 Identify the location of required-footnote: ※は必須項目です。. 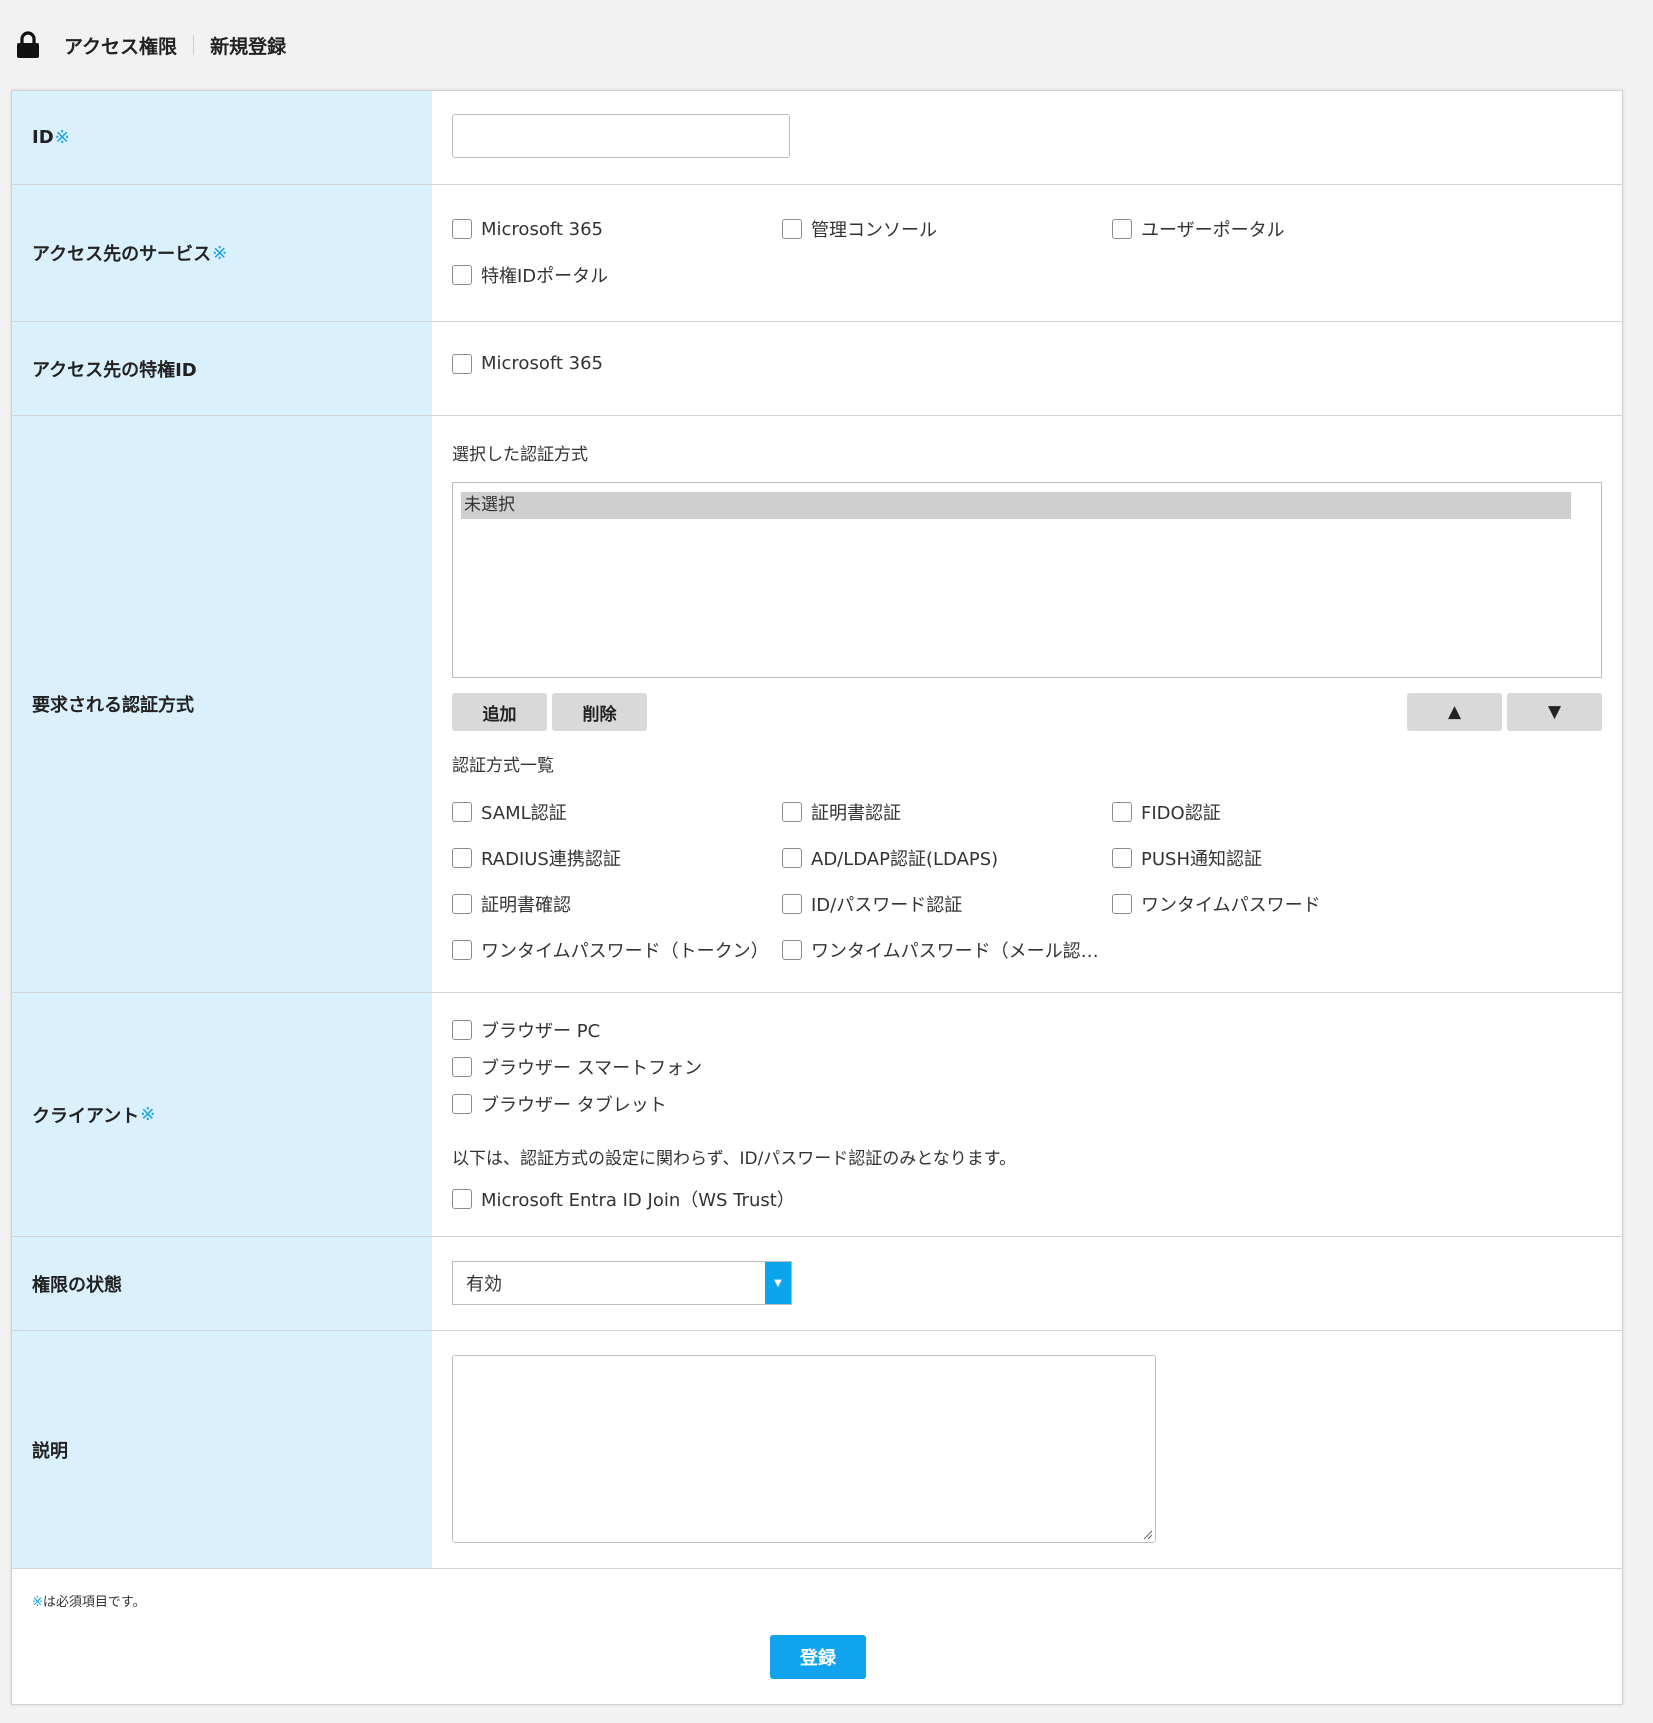
(89, 1600).